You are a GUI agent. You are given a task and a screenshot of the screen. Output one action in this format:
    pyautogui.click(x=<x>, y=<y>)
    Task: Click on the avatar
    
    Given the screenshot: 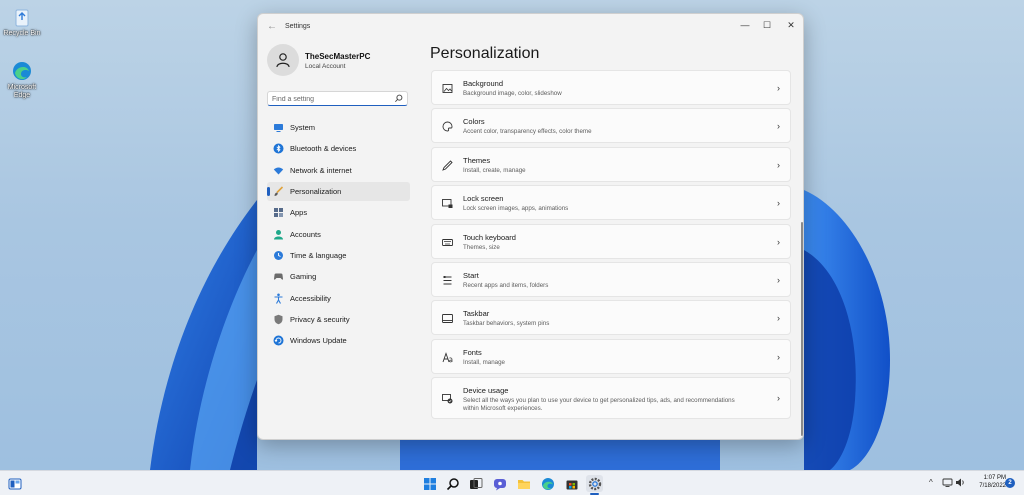 What is the action you would take?
    pyautogui.click(x=283, y=60)
    